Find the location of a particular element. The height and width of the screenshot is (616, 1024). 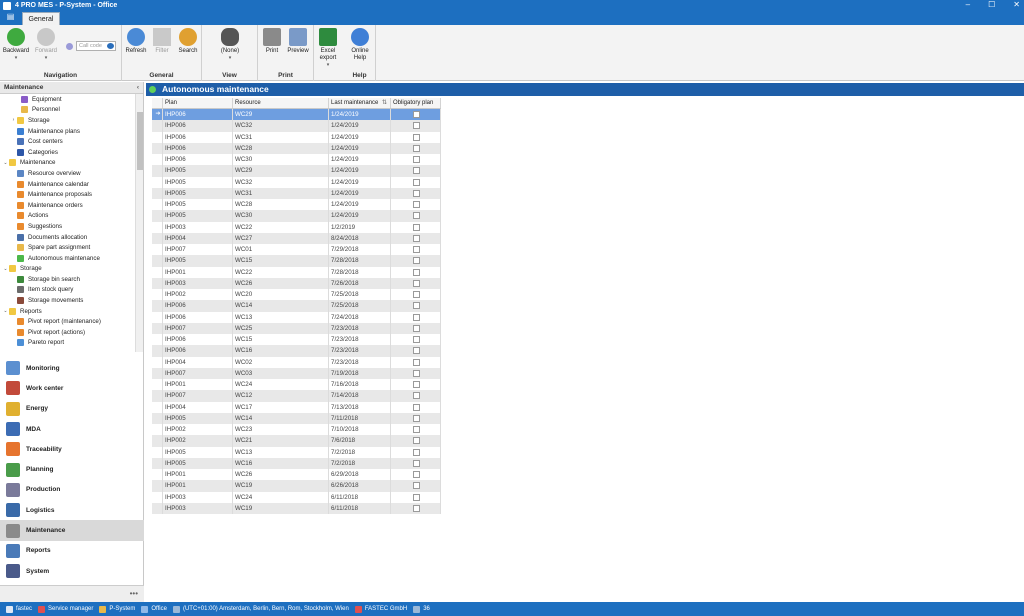

cell-last-maintenance: 7/13/2018 is located at coordinates (360, 407).